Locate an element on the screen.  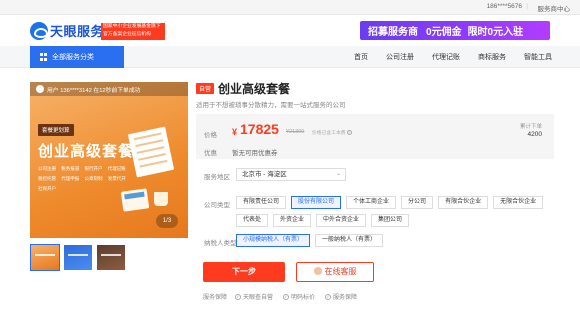
taxpayer-label: 纳税人类型 is located at coordinates (220, 243).